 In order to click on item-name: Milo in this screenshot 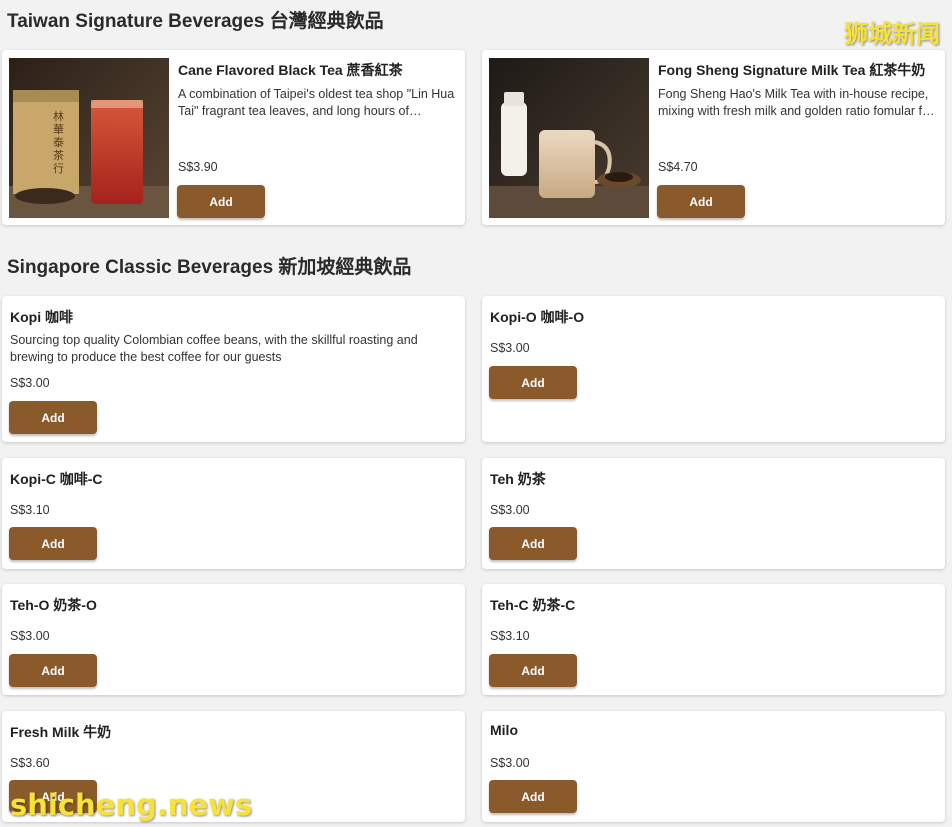, I will do `click(504, 730)`.